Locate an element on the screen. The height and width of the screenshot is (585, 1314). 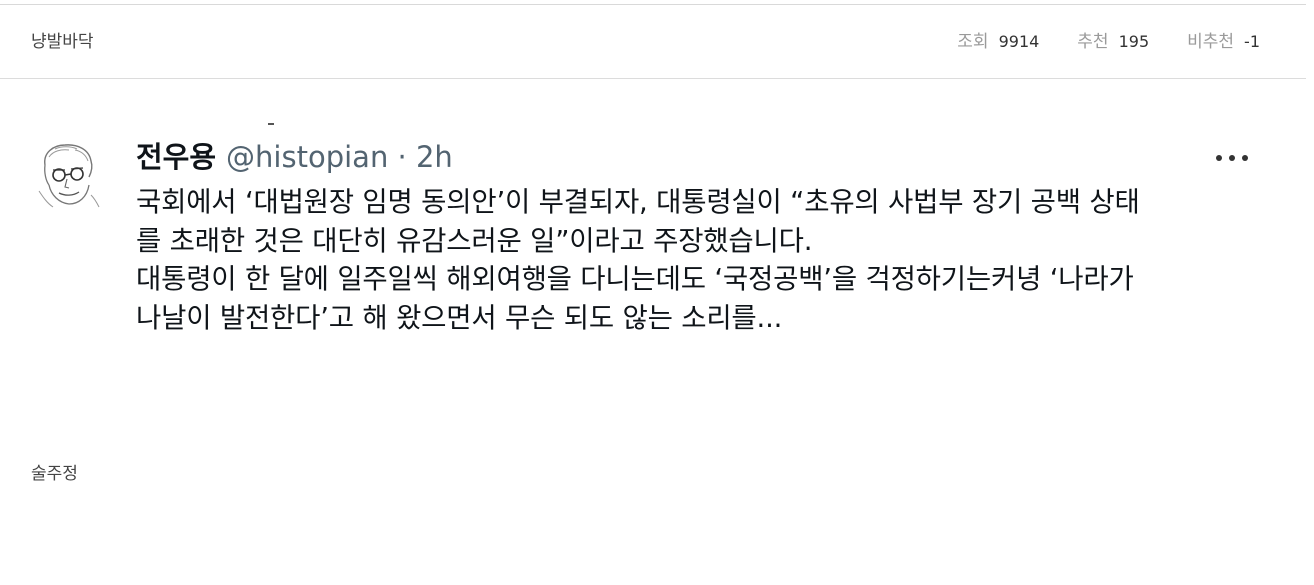
dislikes-count: -1 is located at coordinates (1252, 41).